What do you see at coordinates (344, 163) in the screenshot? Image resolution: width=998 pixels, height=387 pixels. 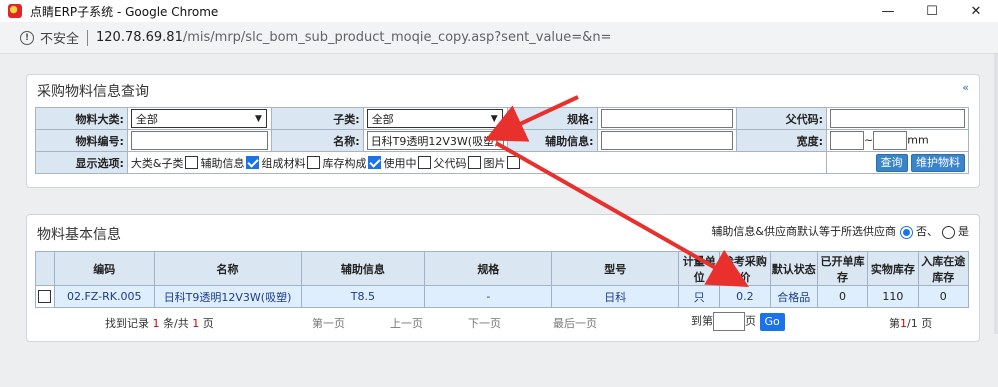 I see `option-label: 库存构成` at bounding box center [344, 163].